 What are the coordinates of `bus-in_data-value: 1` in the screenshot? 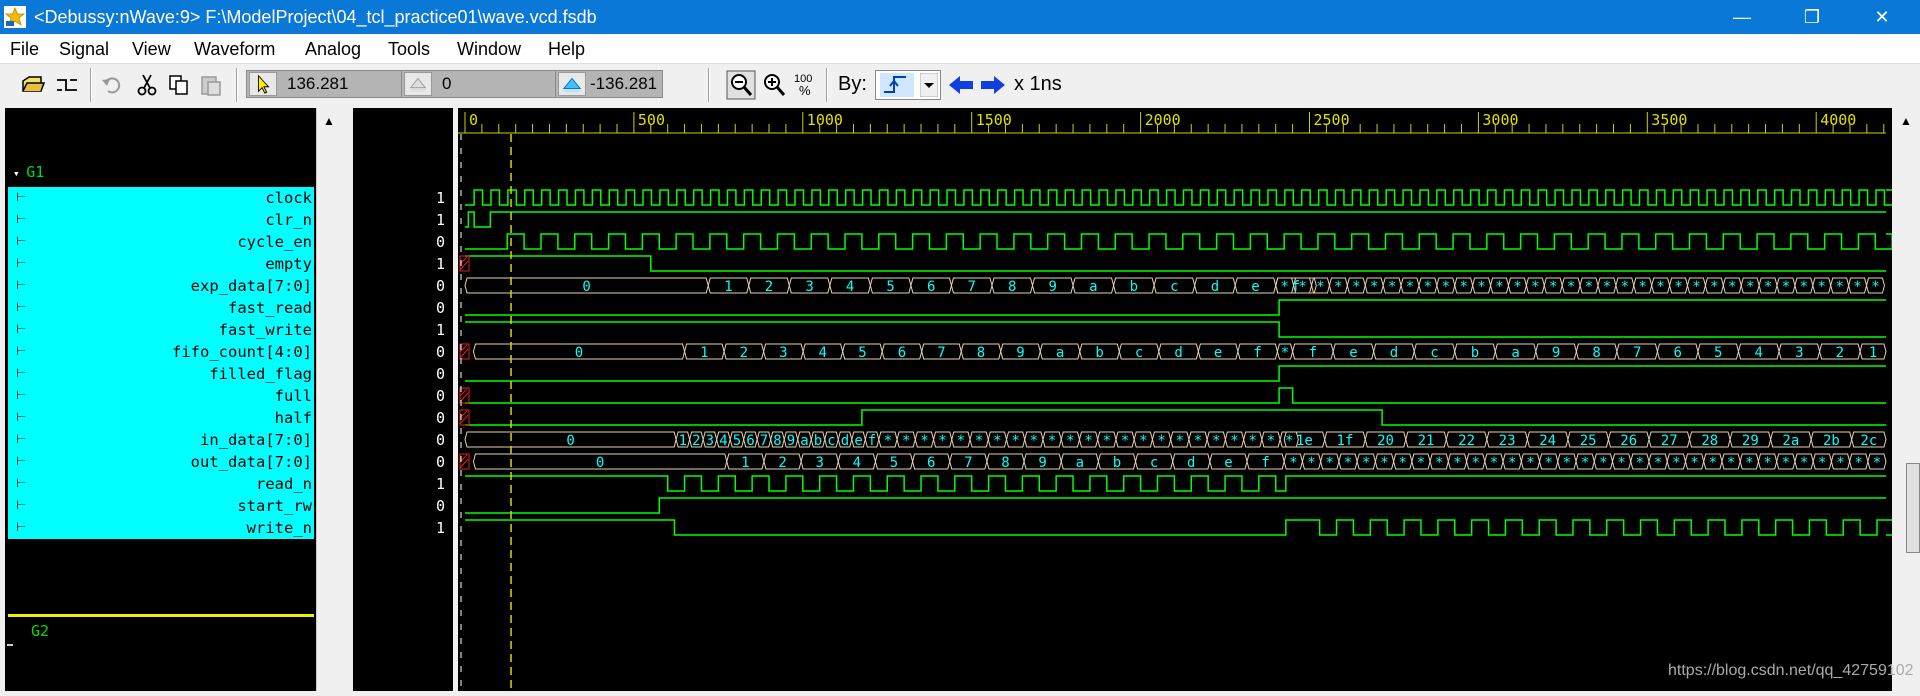 It's located at (683, 441).